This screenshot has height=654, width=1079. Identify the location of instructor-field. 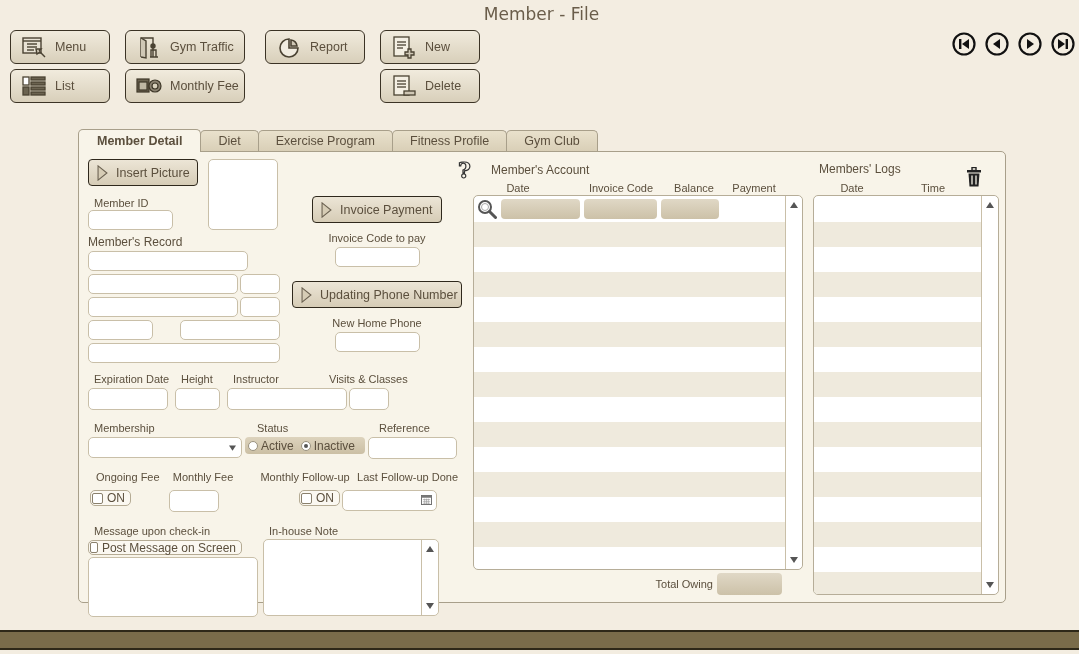
(287, 399).